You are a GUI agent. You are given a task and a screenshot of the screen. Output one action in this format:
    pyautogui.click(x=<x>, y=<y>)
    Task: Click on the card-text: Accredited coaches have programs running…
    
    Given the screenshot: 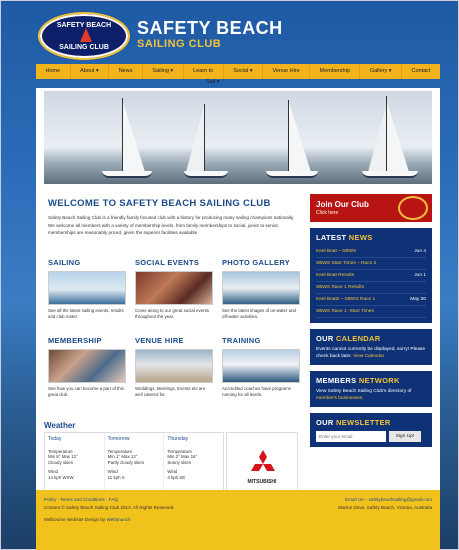 What is the action you would take?
    pyautogui.click(x=256, y=391)
    